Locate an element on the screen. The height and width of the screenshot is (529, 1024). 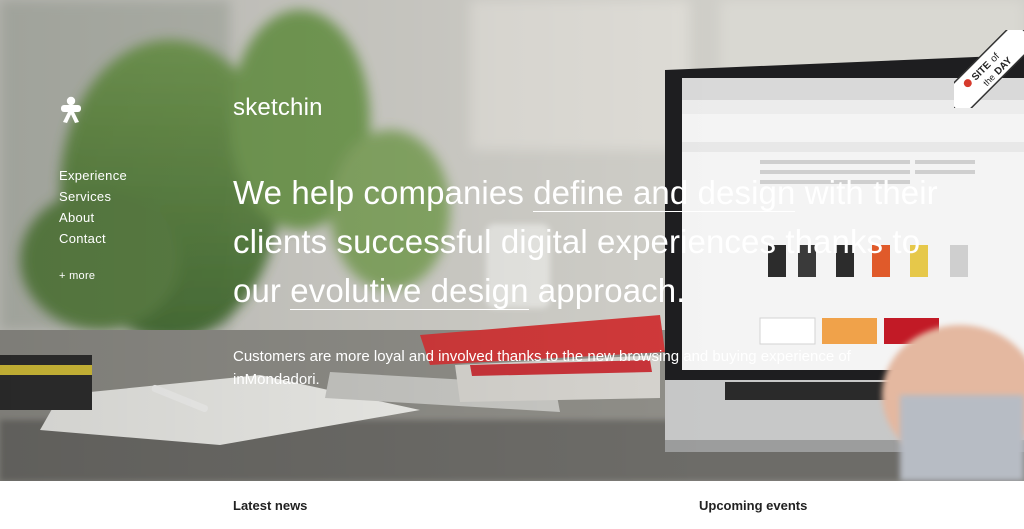
headline-text: approach. is located at coordinates (607, 290).